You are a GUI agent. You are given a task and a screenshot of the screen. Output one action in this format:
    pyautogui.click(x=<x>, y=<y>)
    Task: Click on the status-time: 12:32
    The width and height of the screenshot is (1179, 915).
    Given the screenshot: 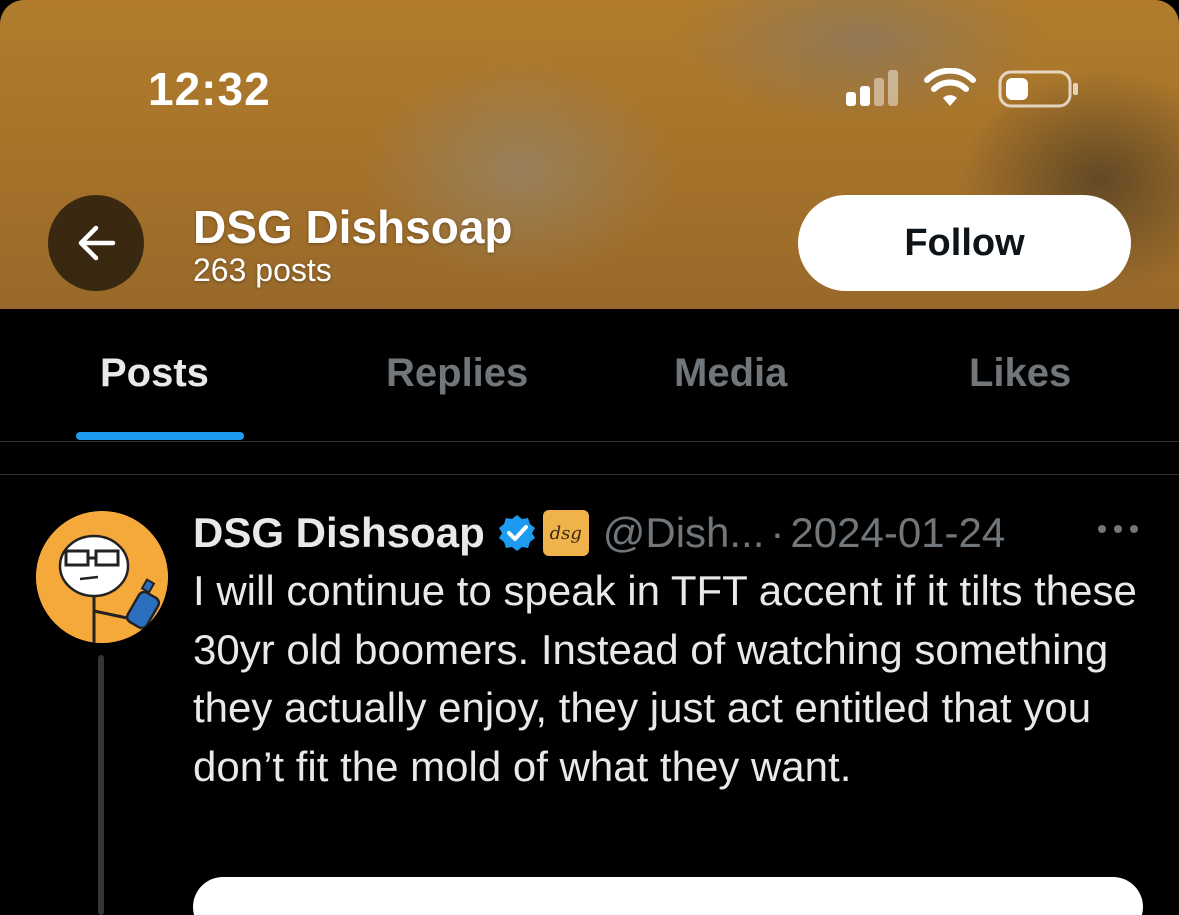 What is the action you would take?
    pyautogui.click(x=209, y=89)
    